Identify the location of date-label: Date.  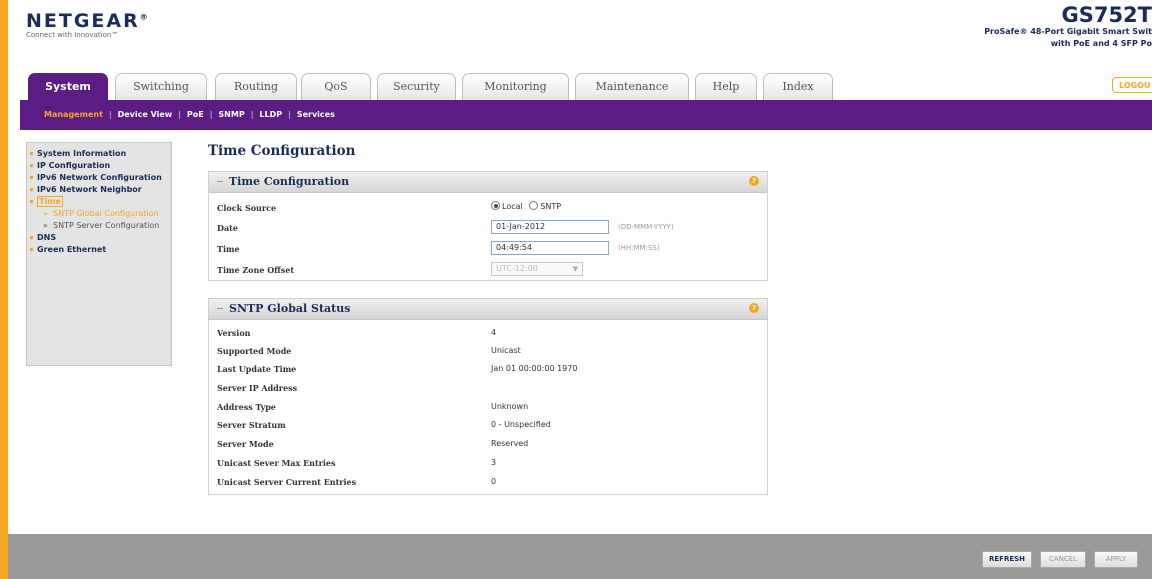
(227, 228).